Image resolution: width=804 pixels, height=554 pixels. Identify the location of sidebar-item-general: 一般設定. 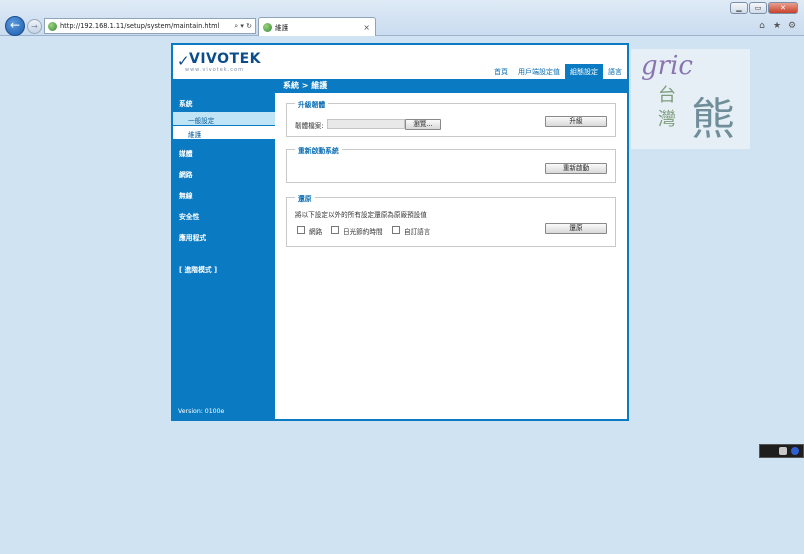
(224, 118).